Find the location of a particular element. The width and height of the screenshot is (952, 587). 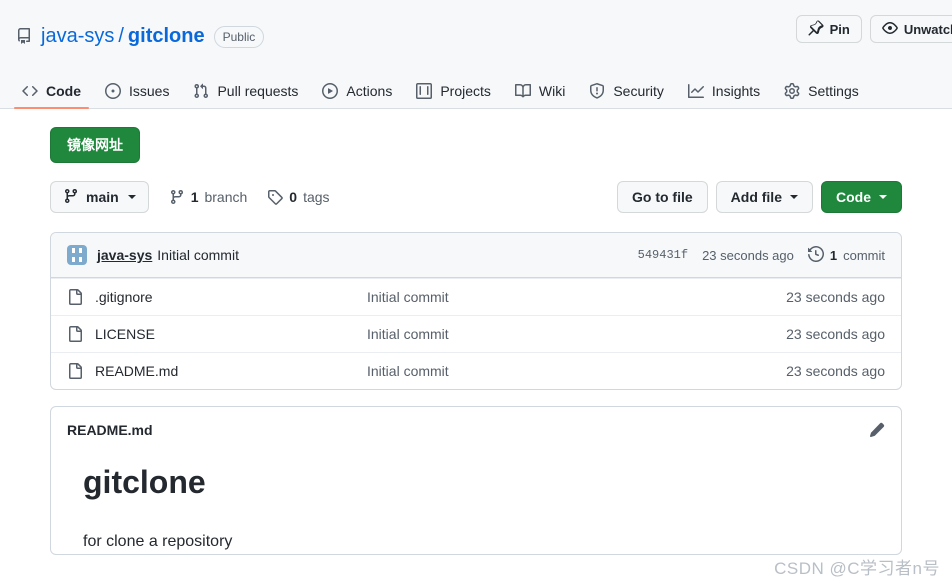

pencil-icon is located at coordinates (877, 430).